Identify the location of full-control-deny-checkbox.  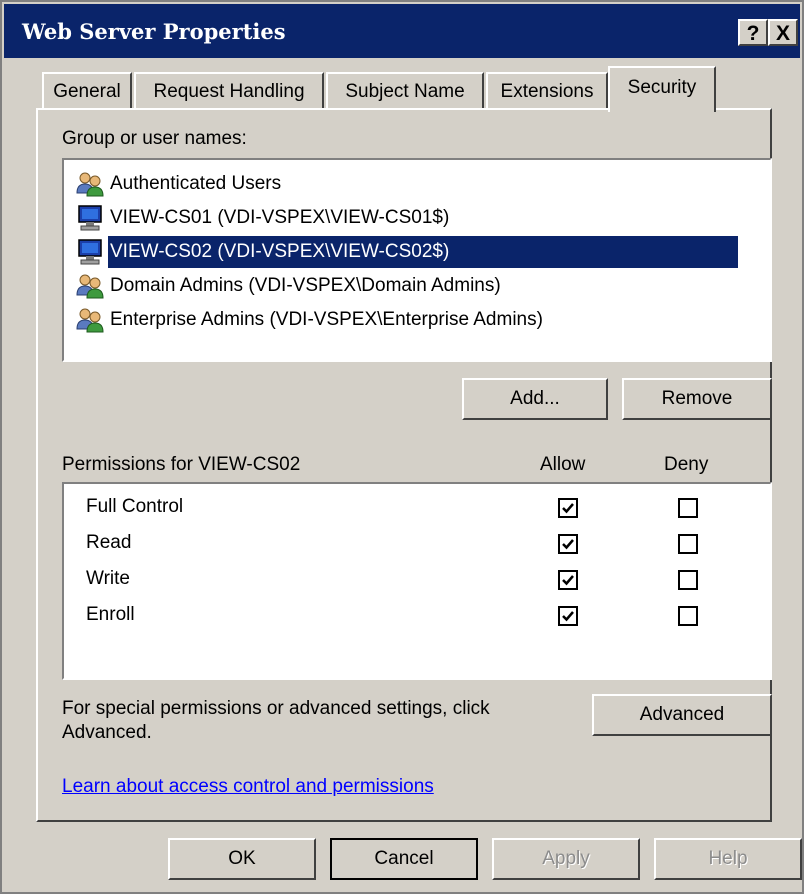
(688, 508).